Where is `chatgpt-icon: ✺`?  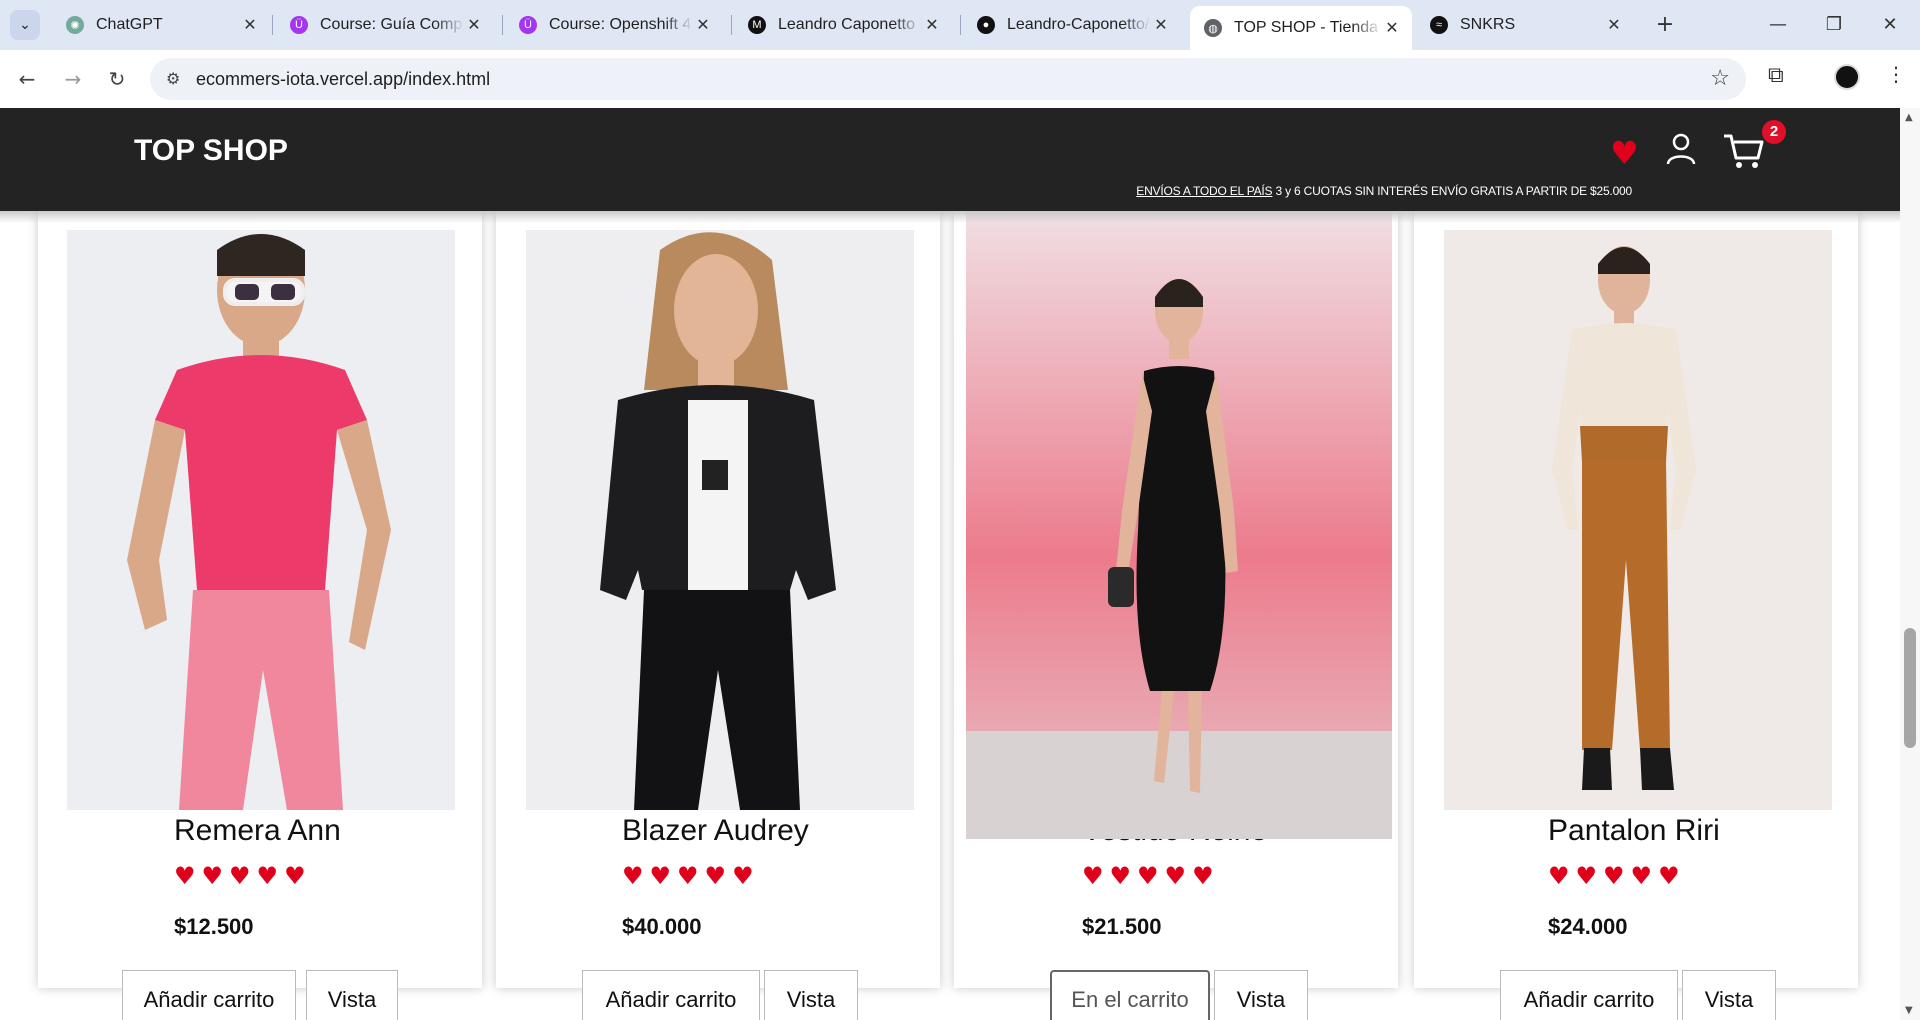 chatgpt-icon: ✺ is located at coordinates (75, 25).